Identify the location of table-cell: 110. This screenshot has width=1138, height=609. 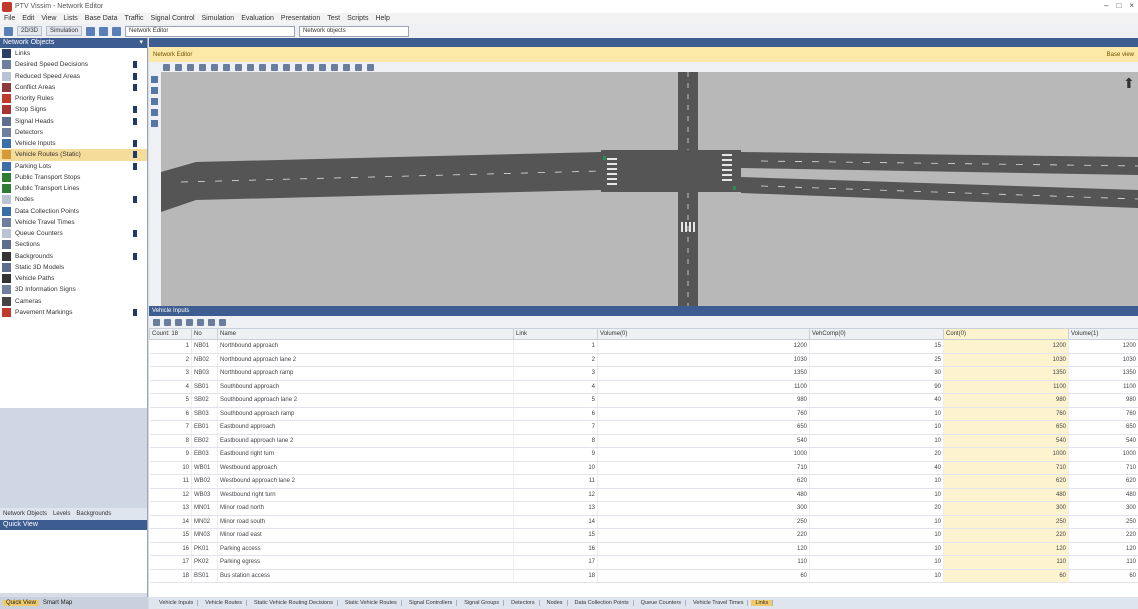
(1006, 562).